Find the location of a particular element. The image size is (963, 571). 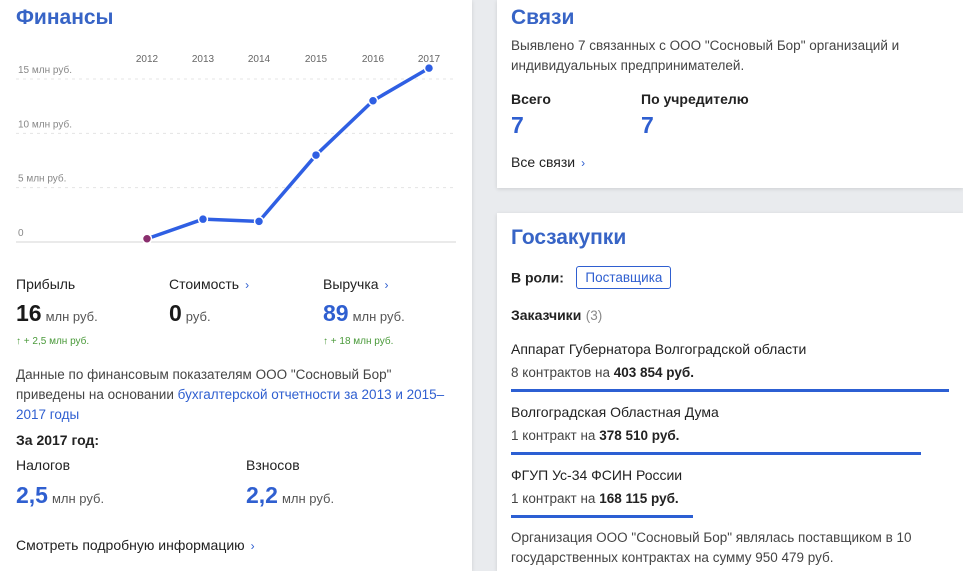

connections-title: Связи is located at coordinates (543, 17).